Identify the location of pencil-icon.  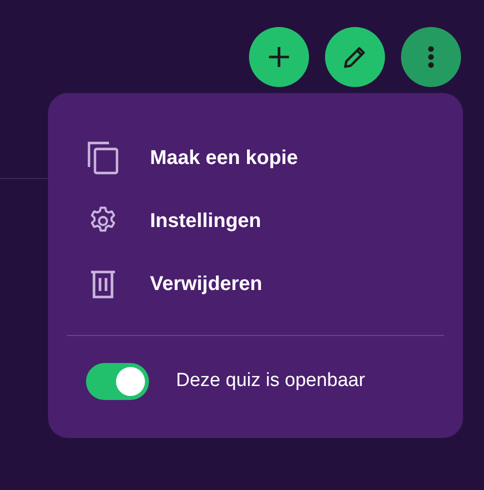
(355, 57).